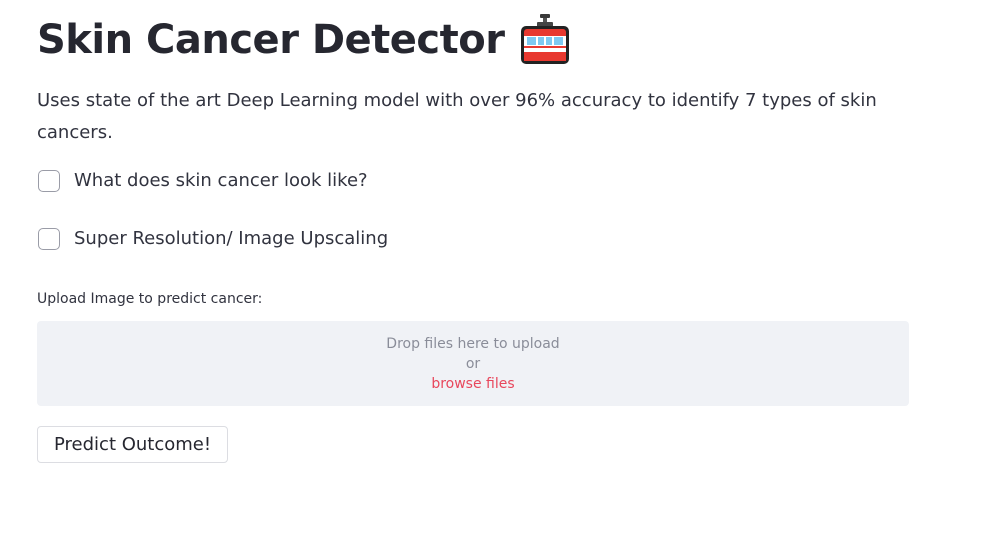 This screenshot has height=535, width=1005. I want to click on dropzone-or-text: or, so click(473, 364).